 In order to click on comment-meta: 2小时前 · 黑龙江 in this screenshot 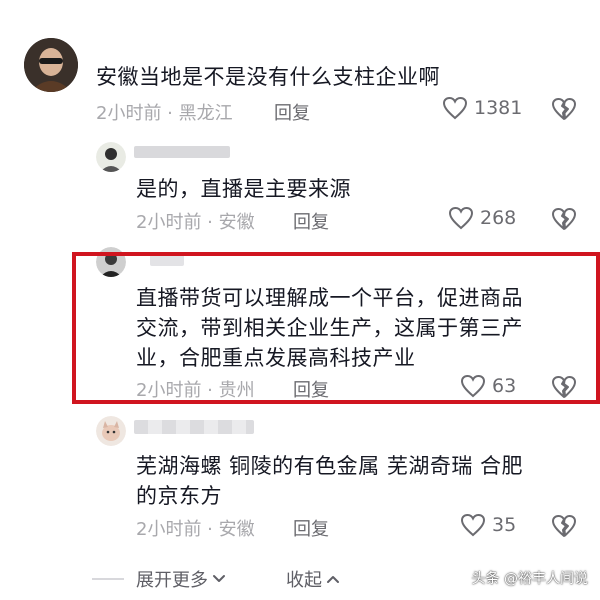, I will do `click(164, 113)`.